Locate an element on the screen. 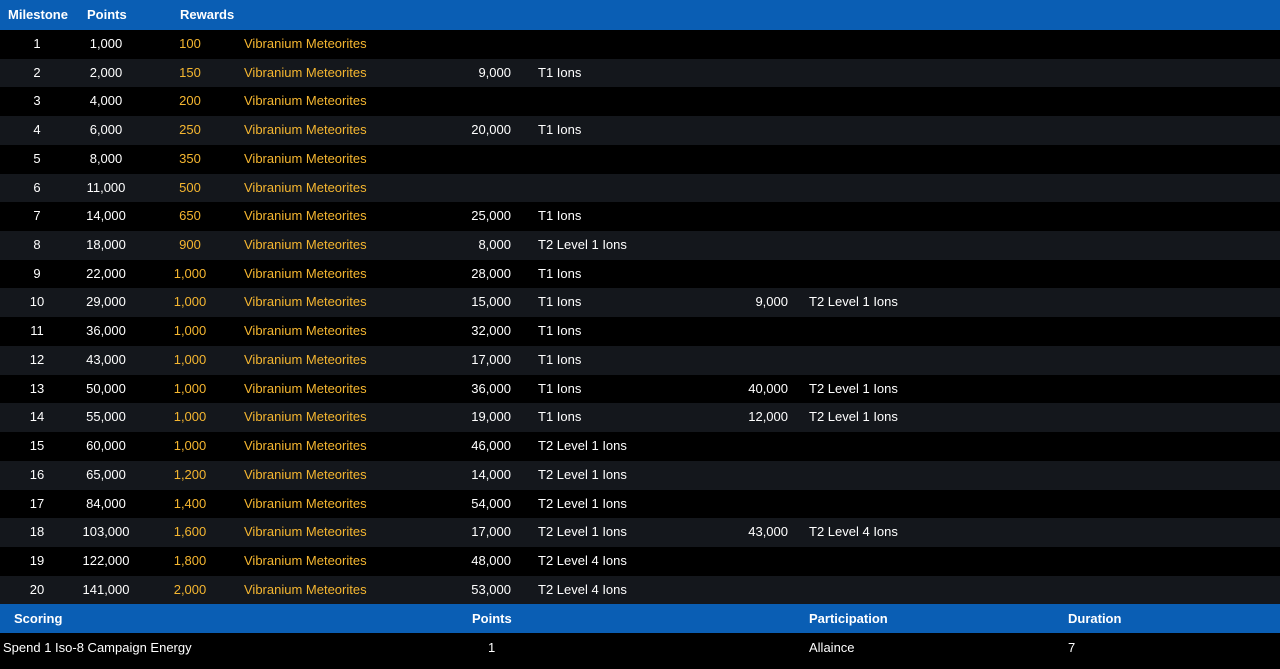 The width and height of the screenshot is (1280, 669). milestone-cell: 6 is located at coordinates (37, 187).